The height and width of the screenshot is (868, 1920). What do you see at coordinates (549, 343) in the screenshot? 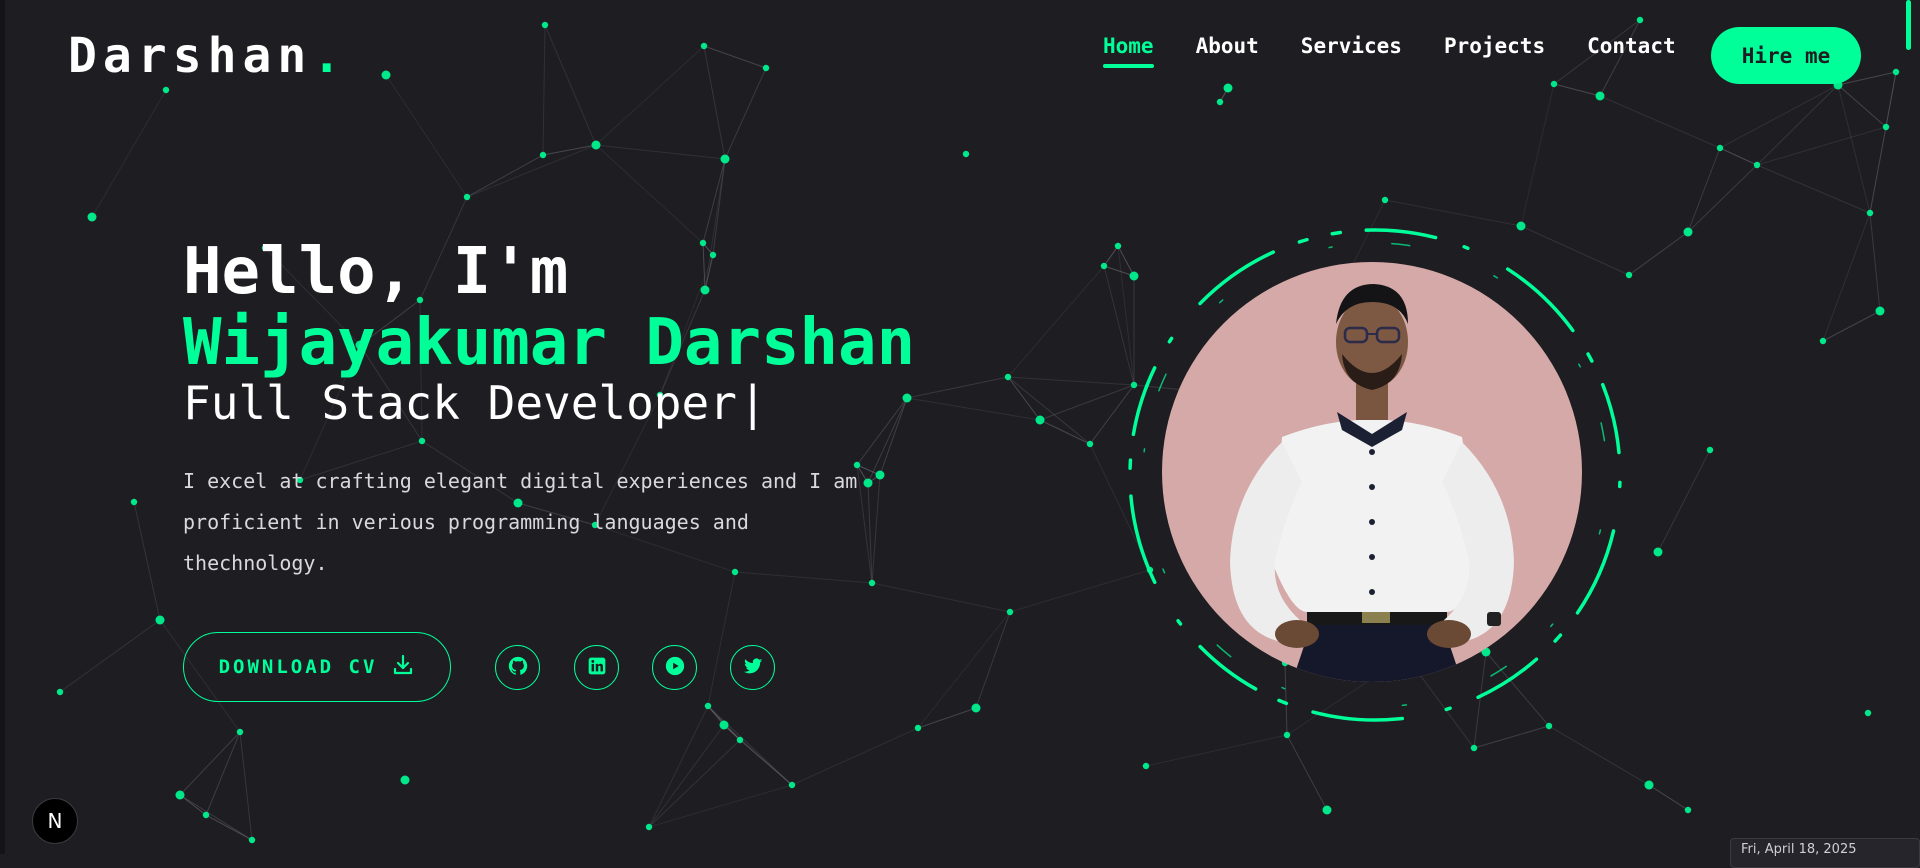
I see `hero-name: Wijayakumar Darshan` at bounding box center [549, 343].